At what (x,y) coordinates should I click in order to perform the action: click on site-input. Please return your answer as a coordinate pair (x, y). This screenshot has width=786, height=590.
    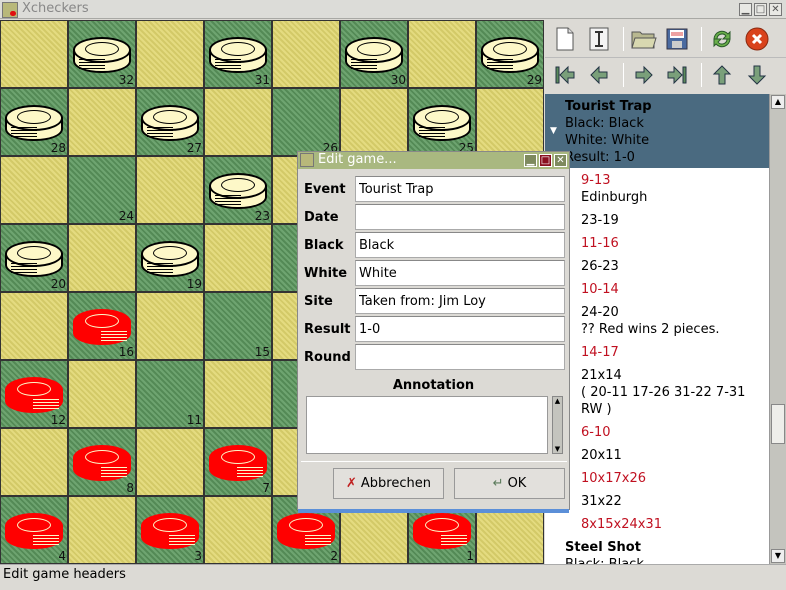
    Looking at the image, I should click on (460, 301).